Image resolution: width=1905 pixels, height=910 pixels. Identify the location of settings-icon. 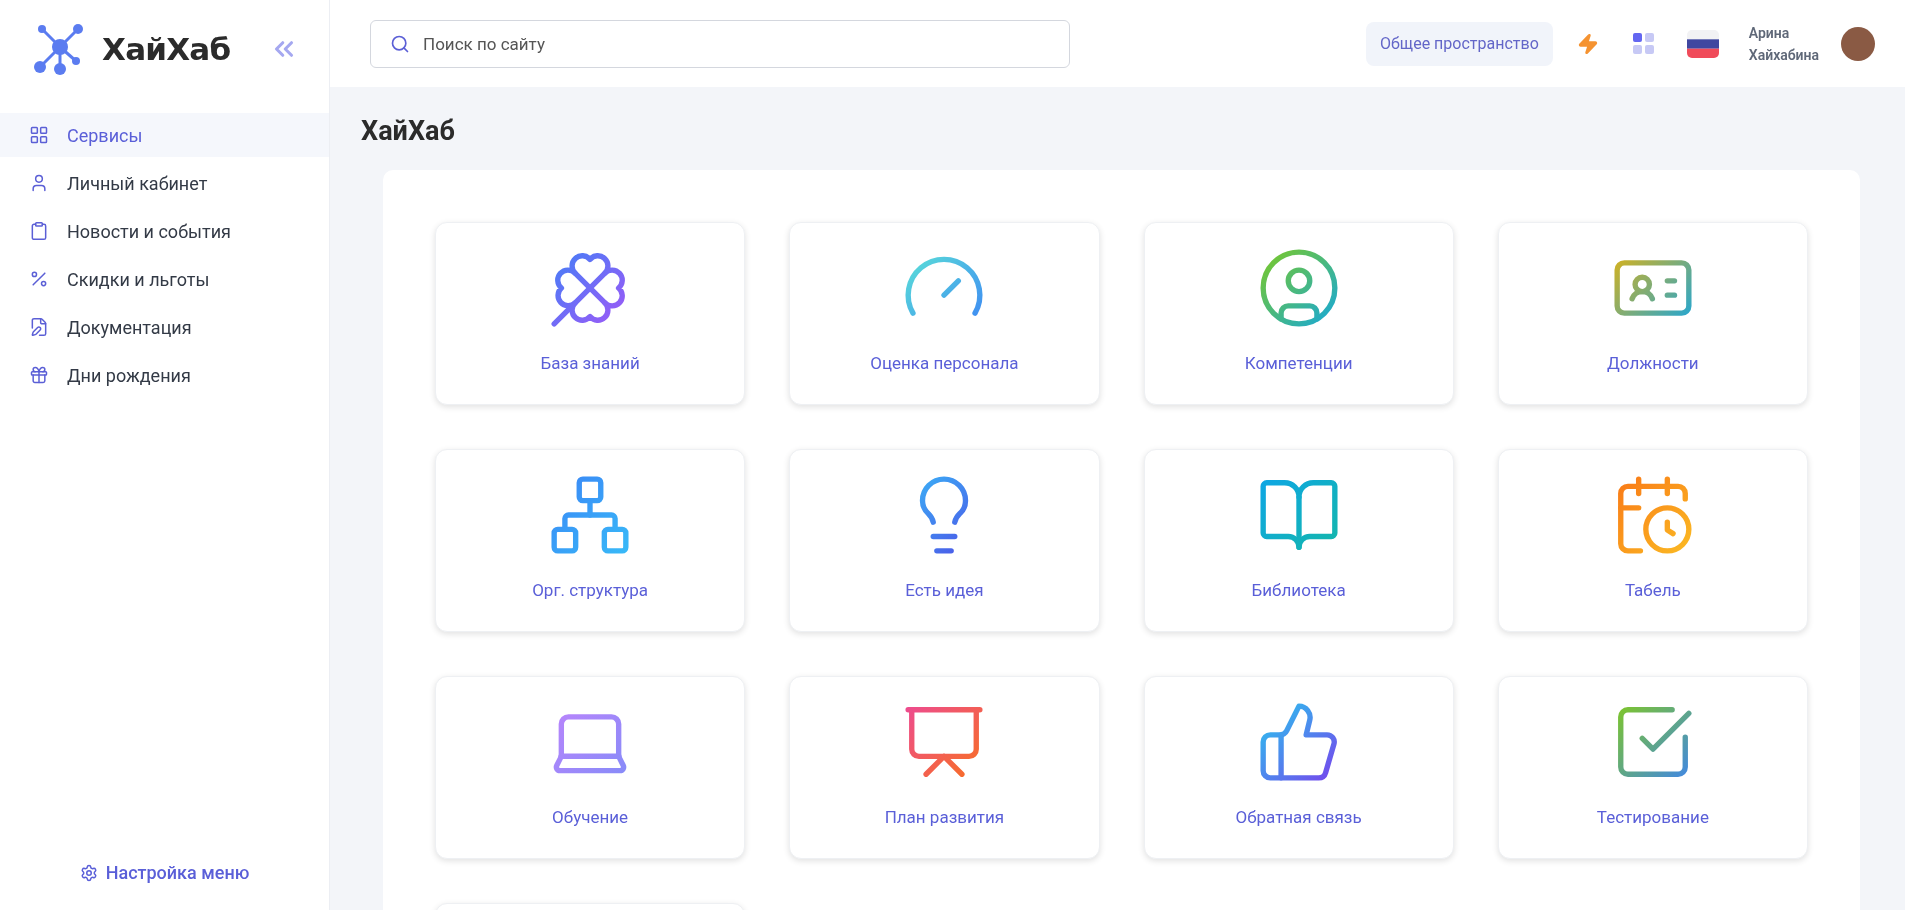
(88, 872).